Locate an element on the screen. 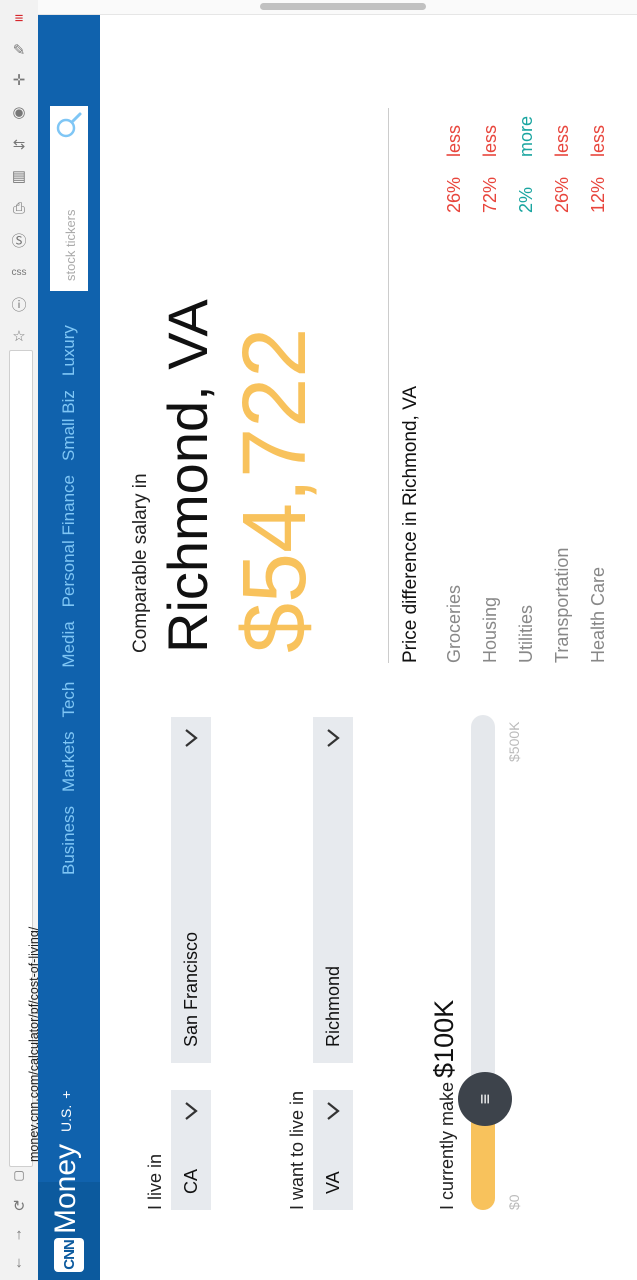 This screenshot has width=637, height=1280. percent-value: 12% is located at coordinates (598, 194).